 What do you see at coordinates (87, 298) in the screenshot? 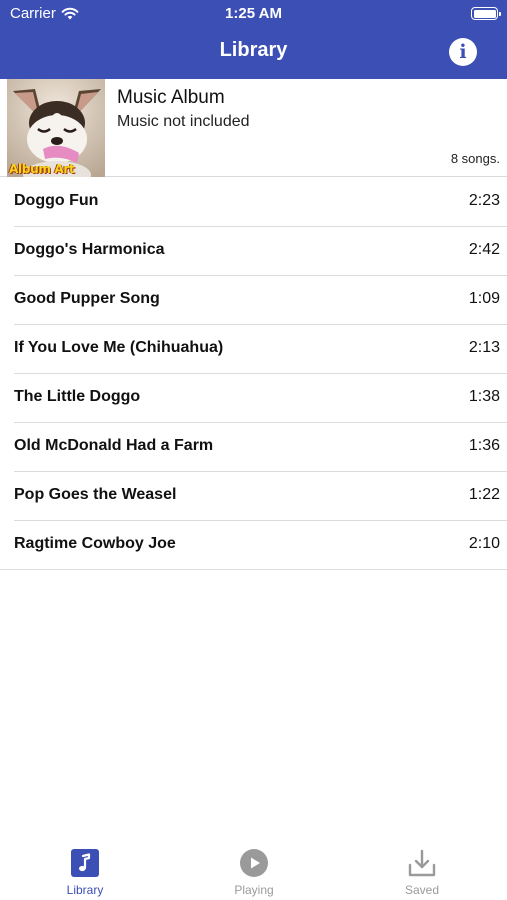
I see `song-title: Good Pupper Song` at bounding box center [87, 298].